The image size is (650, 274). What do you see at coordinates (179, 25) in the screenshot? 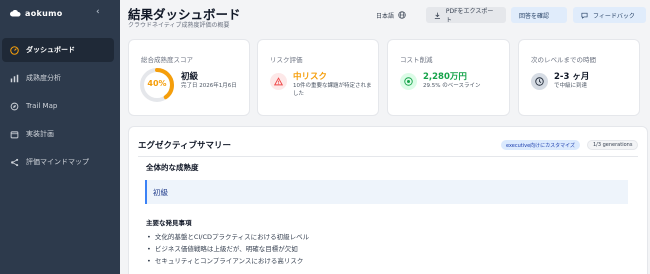
I see `page-subtitle: クラウドネイティブ成熟度評価の概要` at bounding box center [179, 25].